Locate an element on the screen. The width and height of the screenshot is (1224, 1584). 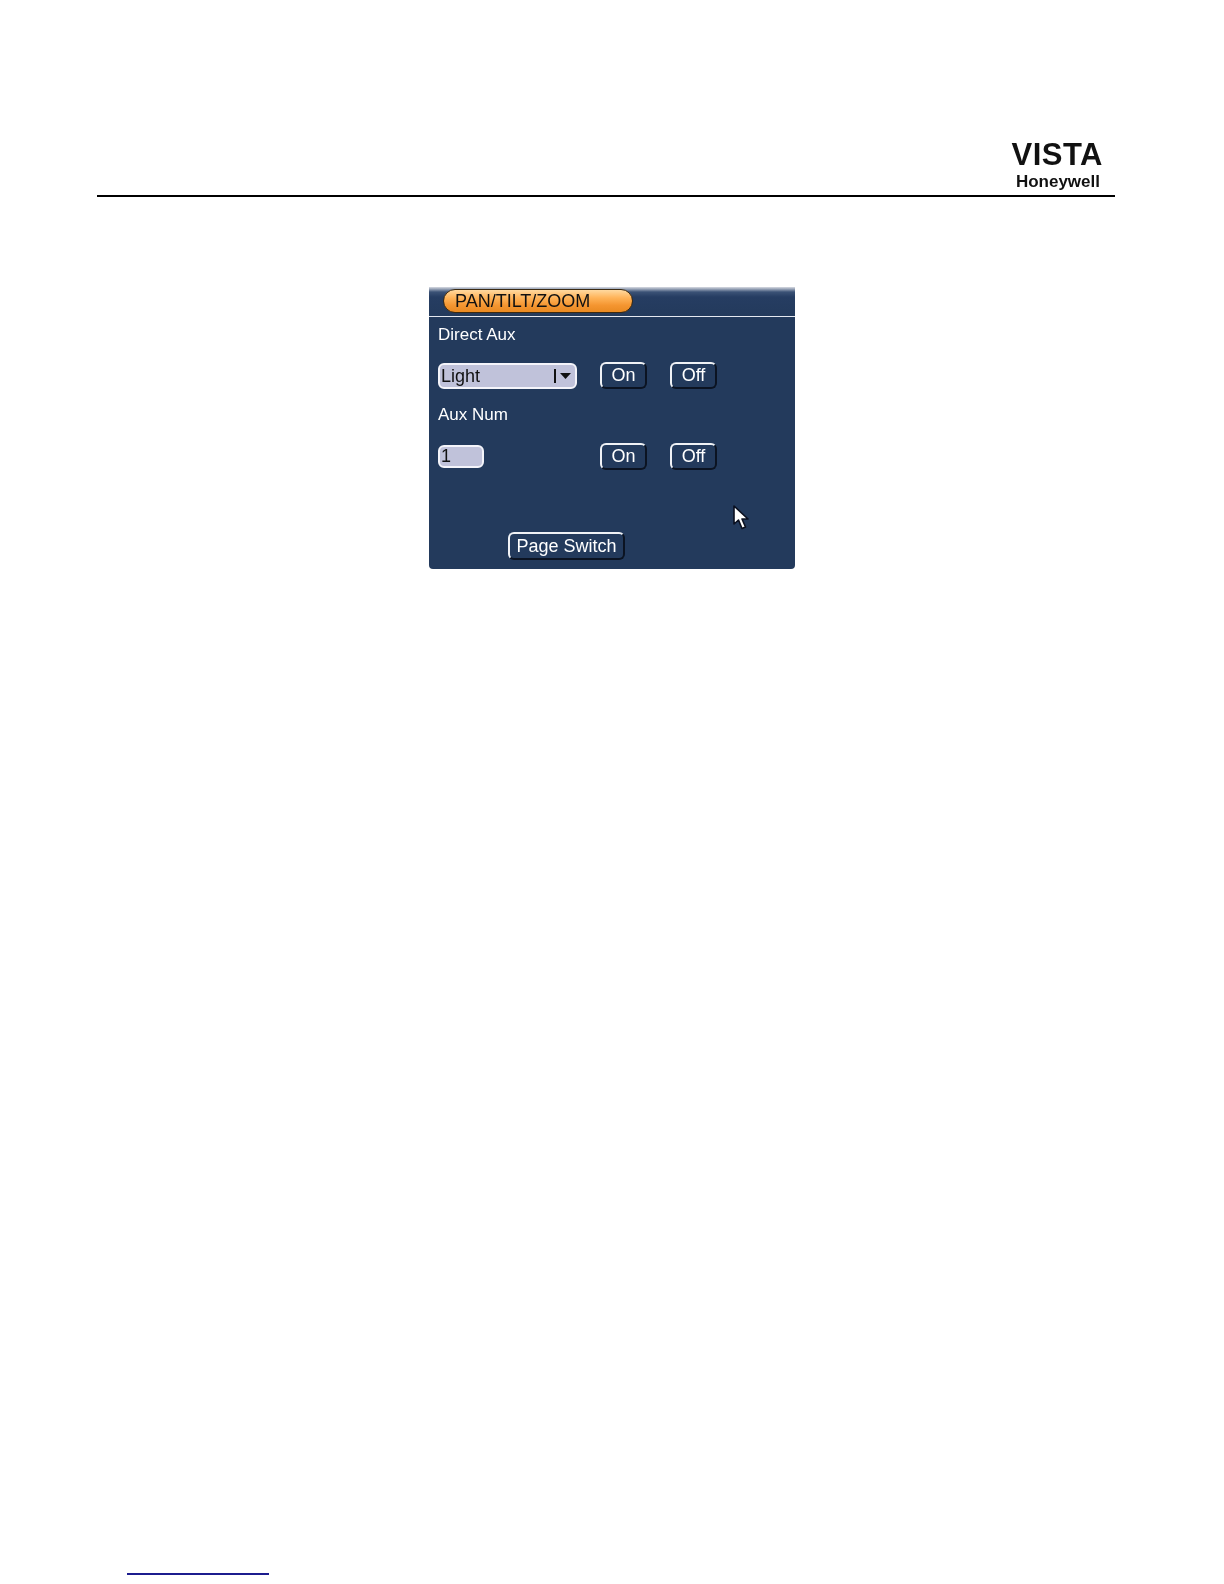
number-field: 1 is located at coordinates (461, 456).